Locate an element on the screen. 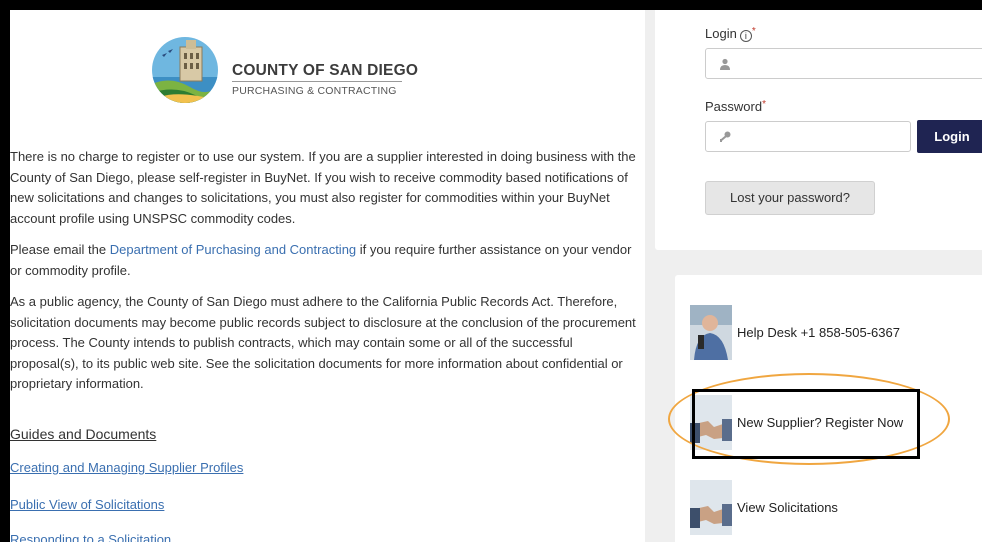 The image size is (982, 542). handshake-photo-icon is located at coordinates (711, 507).